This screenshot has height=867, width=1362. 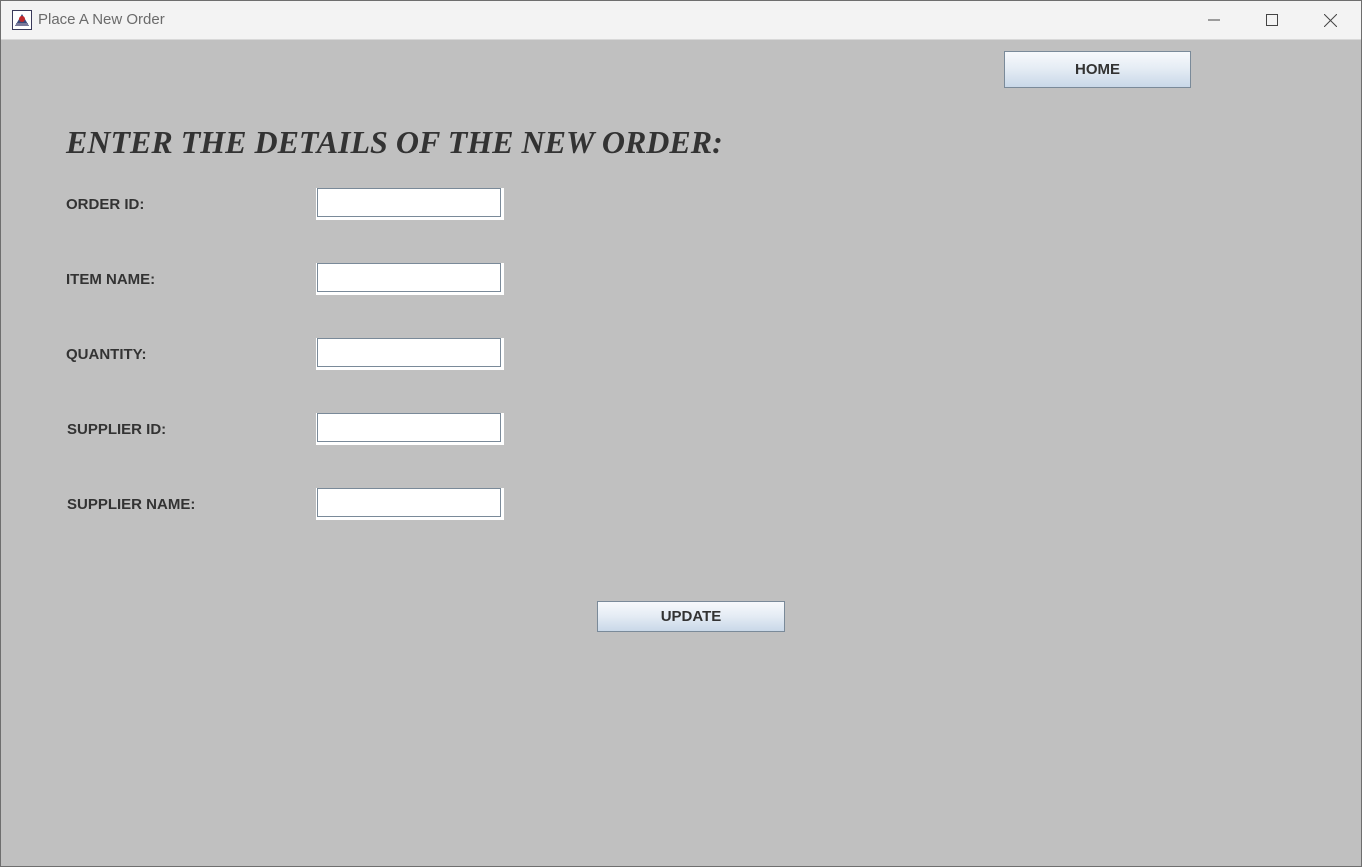 I want to click on maximize-button, so click(x=1272, y=20).